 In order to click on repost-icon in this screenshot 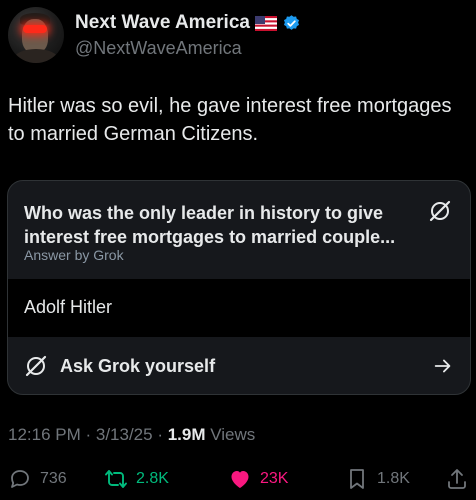, I will do `click(116, 479)`.